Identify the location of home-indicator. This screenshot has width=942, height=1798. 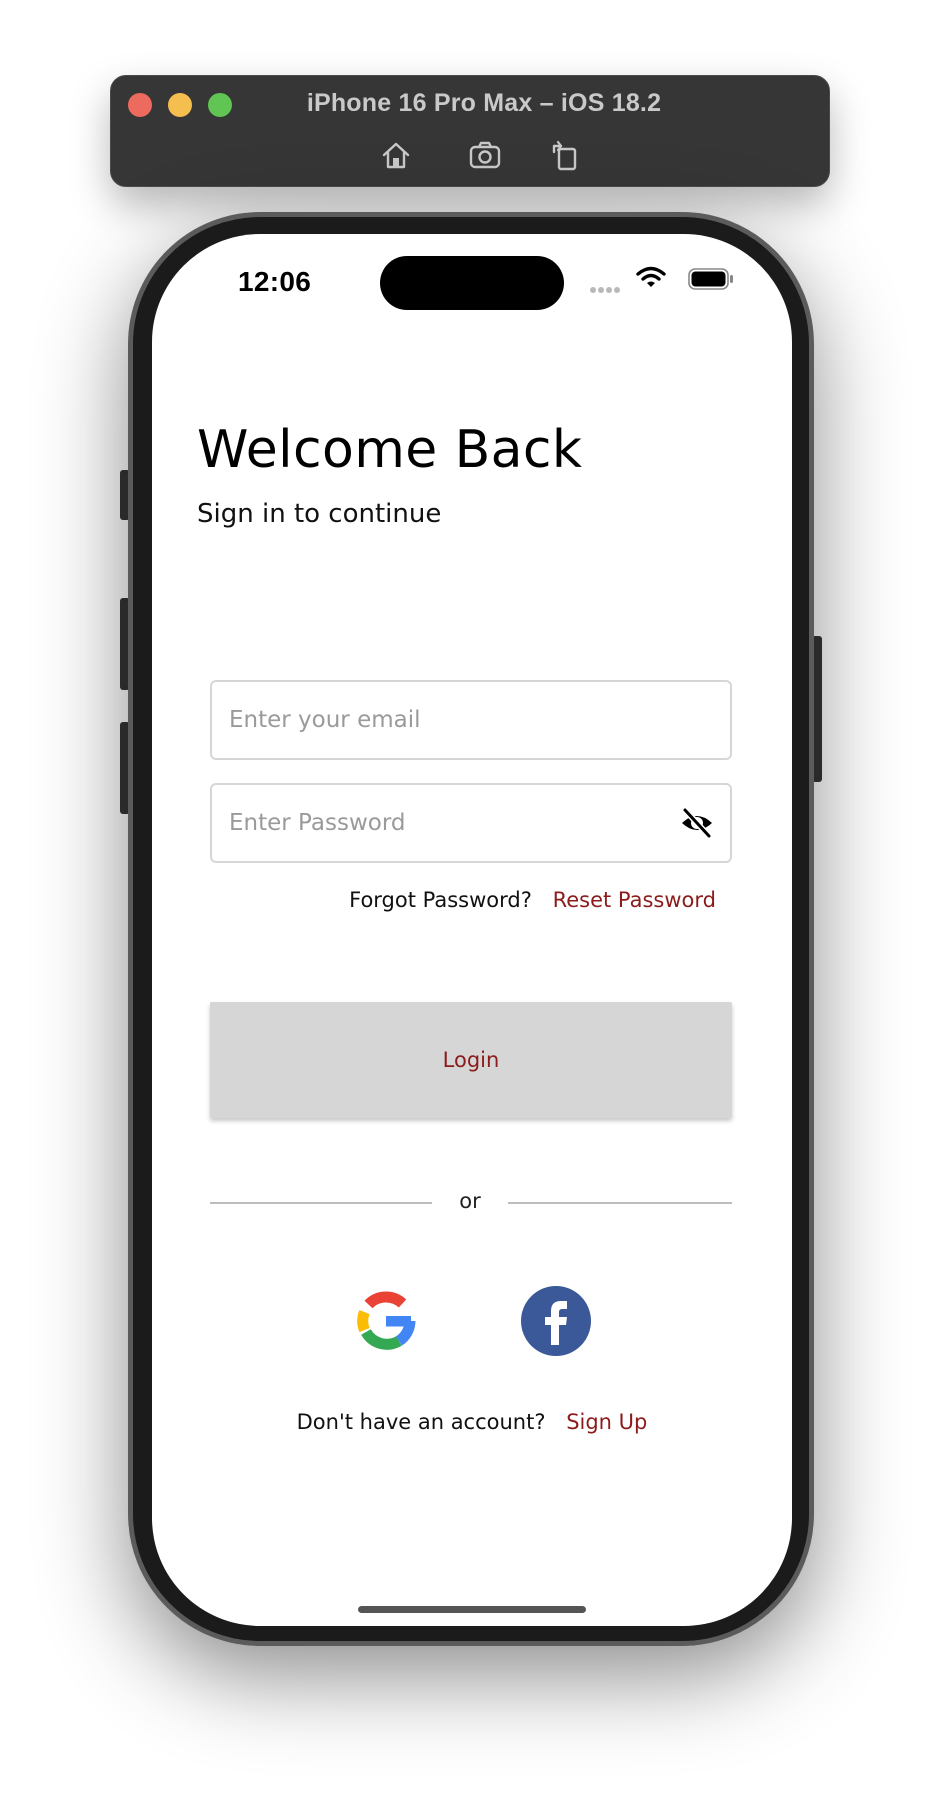
(472, 1609).